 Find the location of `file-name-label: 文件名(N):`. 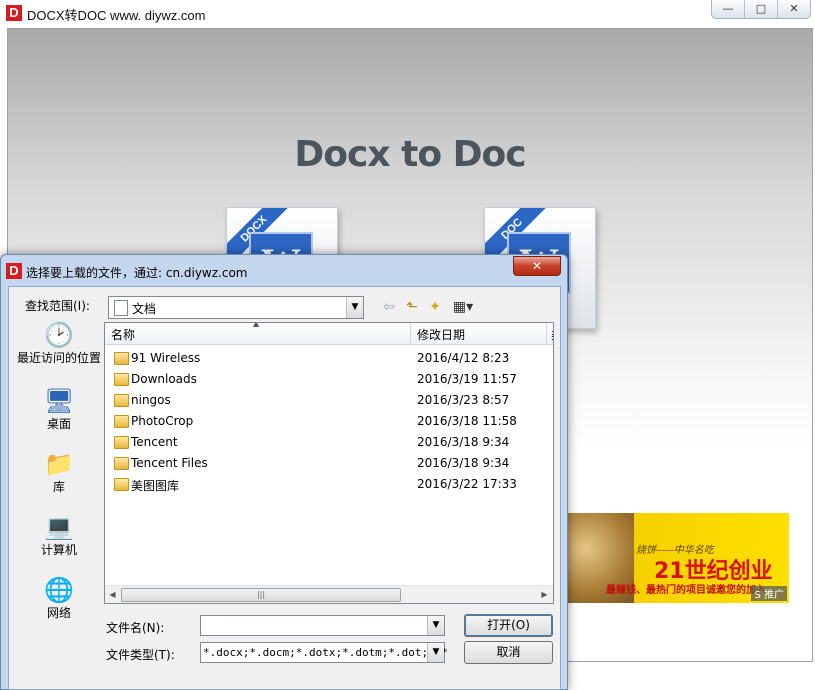

file-name-label: 文件名(N): is located at coordinates (135, 628).